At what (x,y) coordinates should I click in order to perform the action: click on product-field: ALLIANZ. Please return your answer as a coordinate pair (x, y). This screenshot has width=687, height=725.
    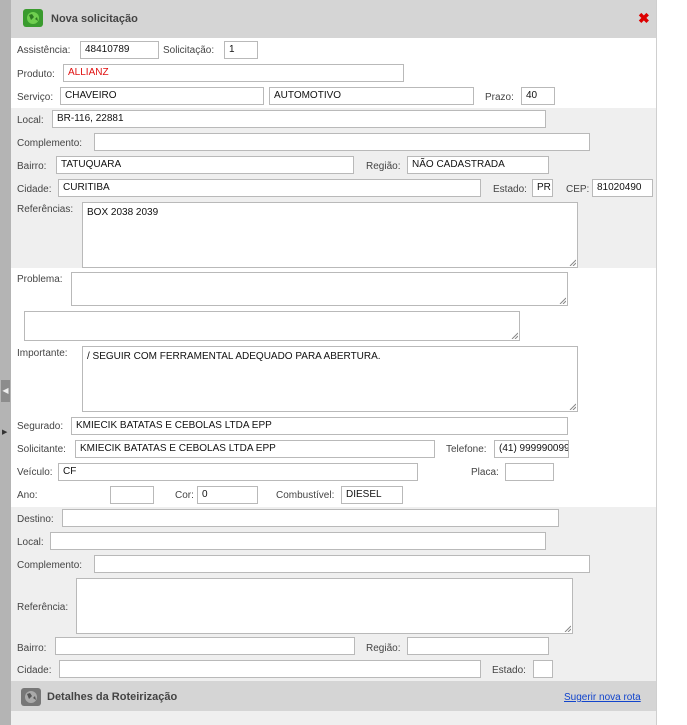
    Looking at the image, I should click on (233, 73).